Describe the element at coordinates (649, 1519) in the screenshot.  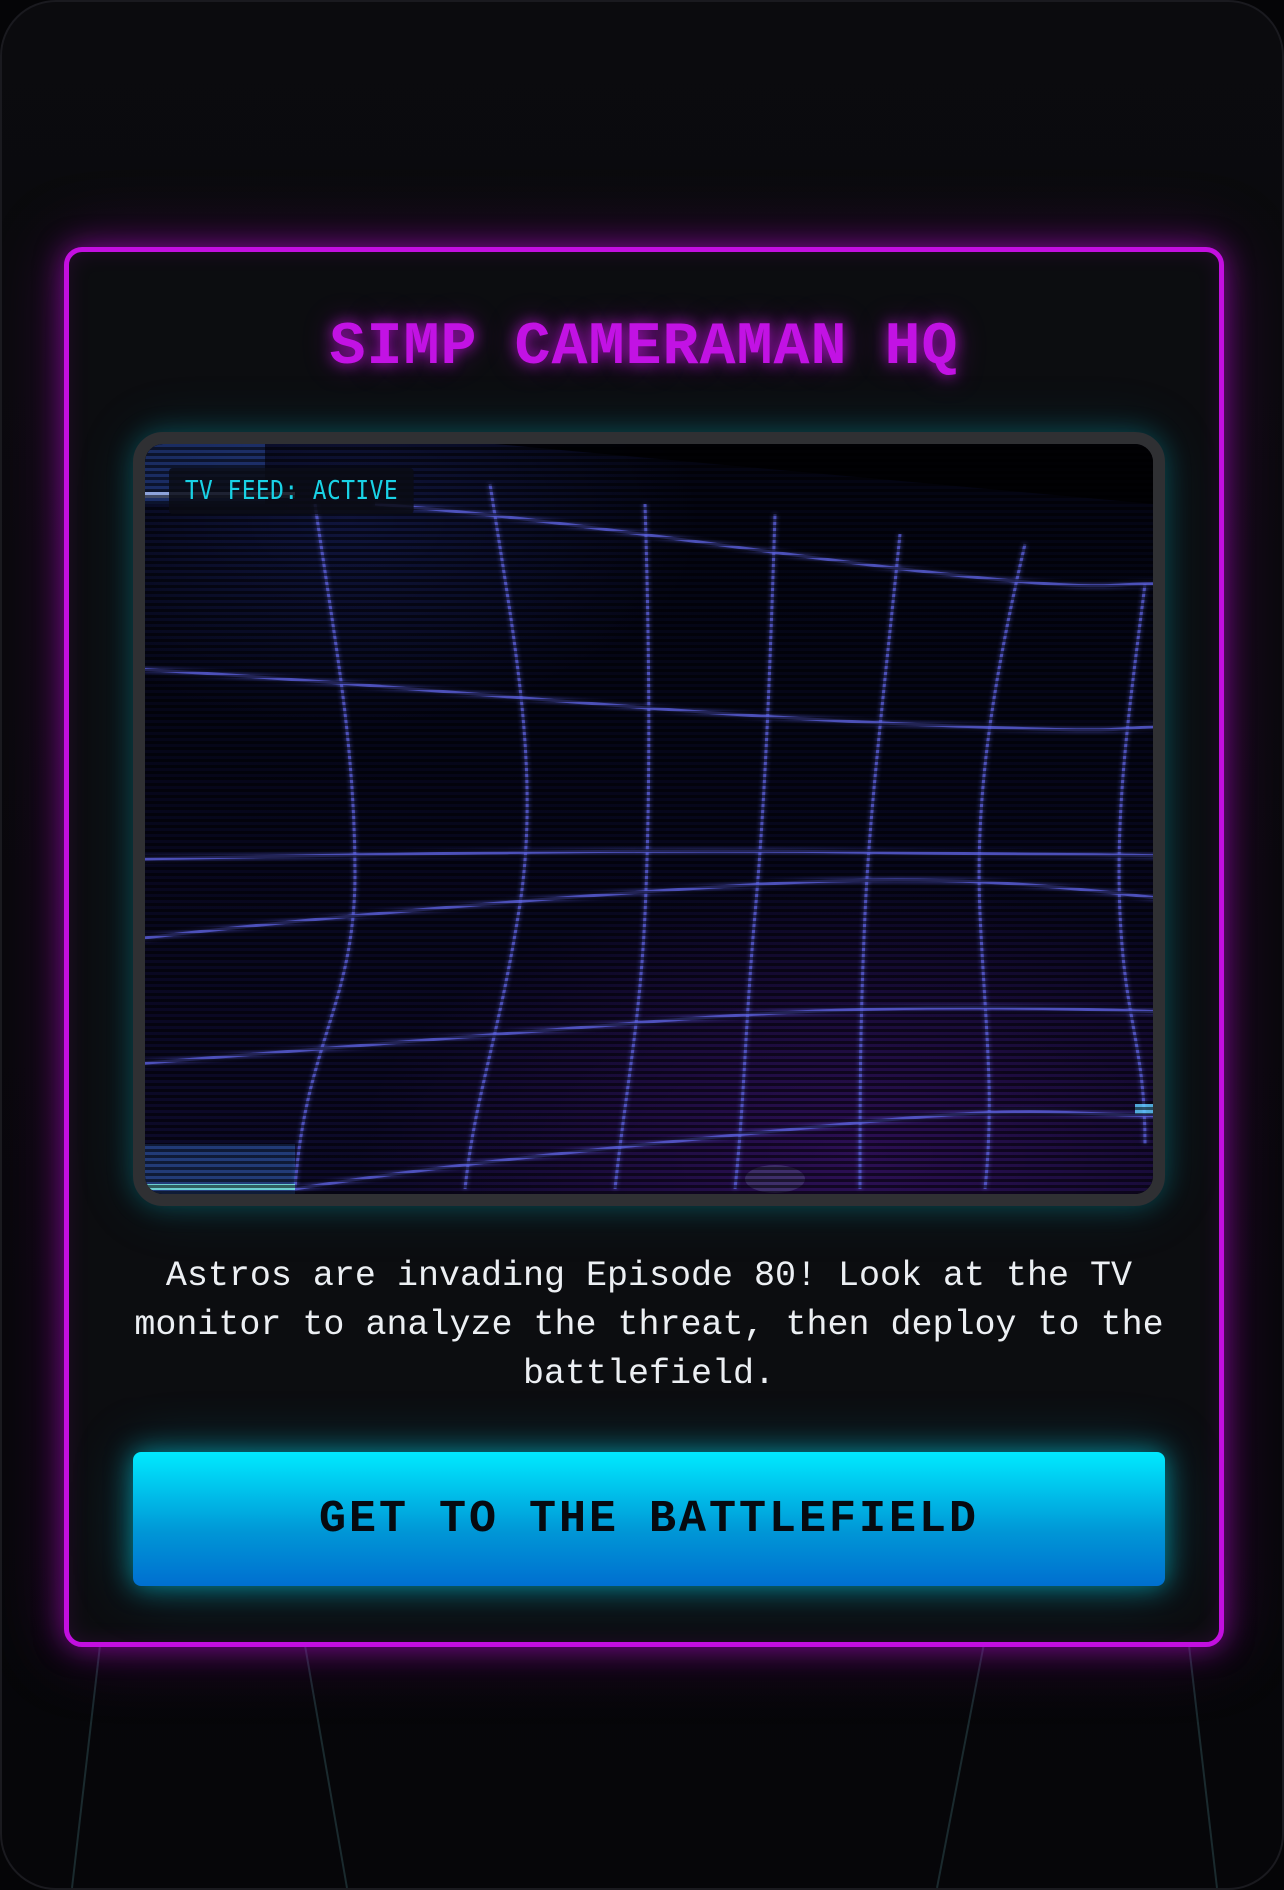
I see `battlefield-button: GET TO THE BATTLEFIELD` at that location.